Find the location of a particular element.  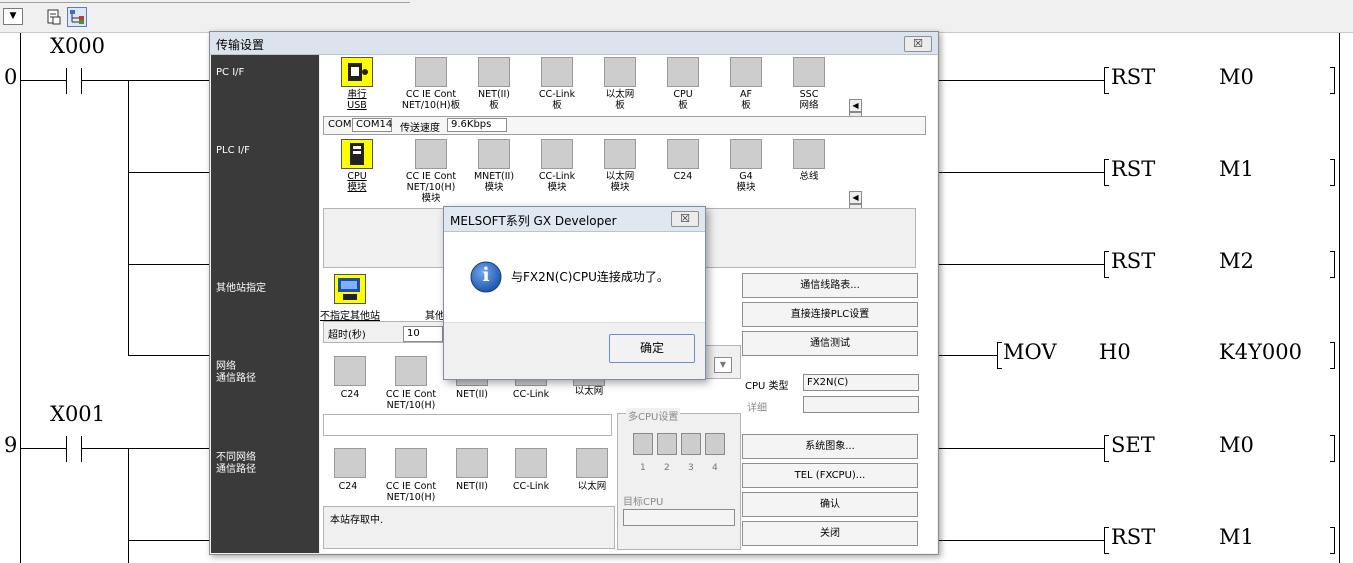

contact-label: X000 is located at coordinates (77, 46).